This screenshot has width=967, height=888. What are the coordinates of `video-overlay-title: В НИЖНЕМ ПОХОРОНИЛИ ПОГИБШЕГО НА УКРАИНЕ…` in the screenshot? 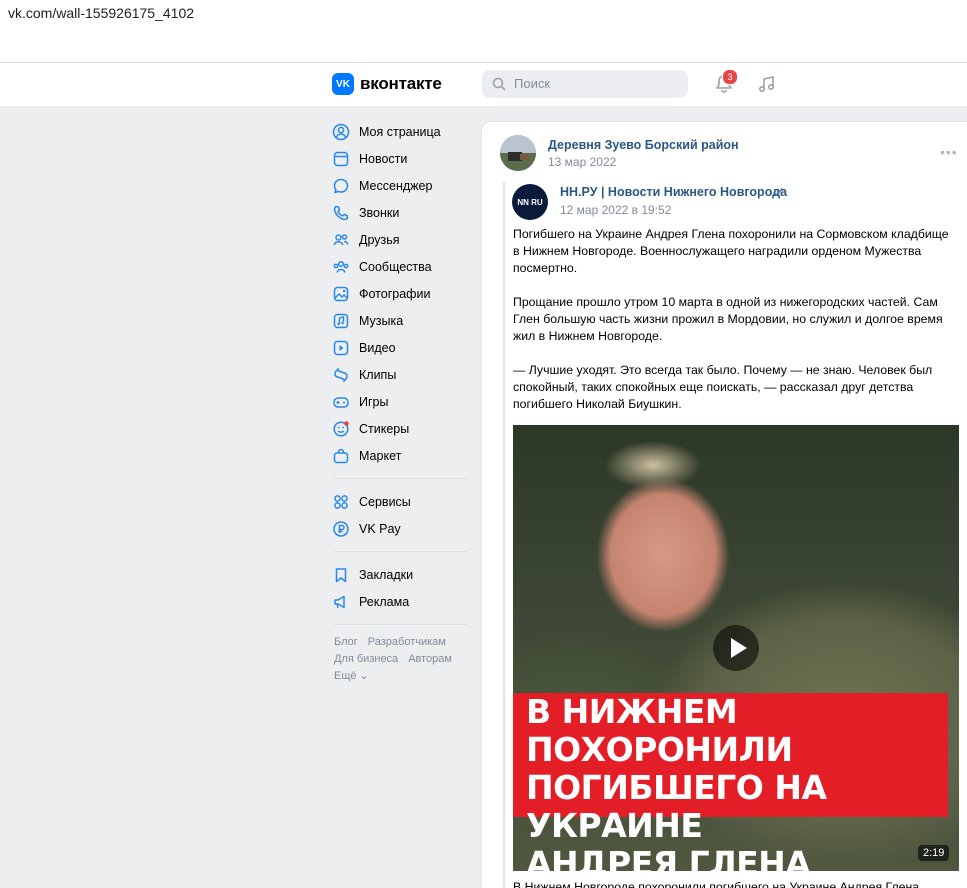 It's located at (676, 782).